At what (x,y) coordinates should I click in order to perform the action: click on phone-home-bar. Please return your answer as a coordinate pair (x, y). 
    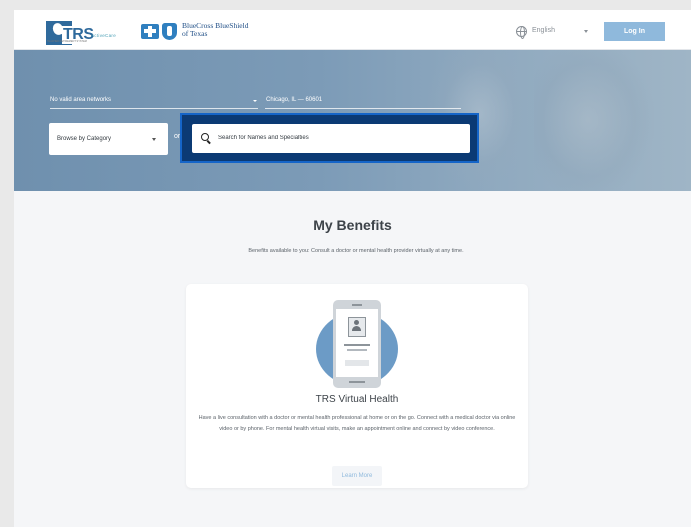
    Looking at the image, I should click on (357, 382).